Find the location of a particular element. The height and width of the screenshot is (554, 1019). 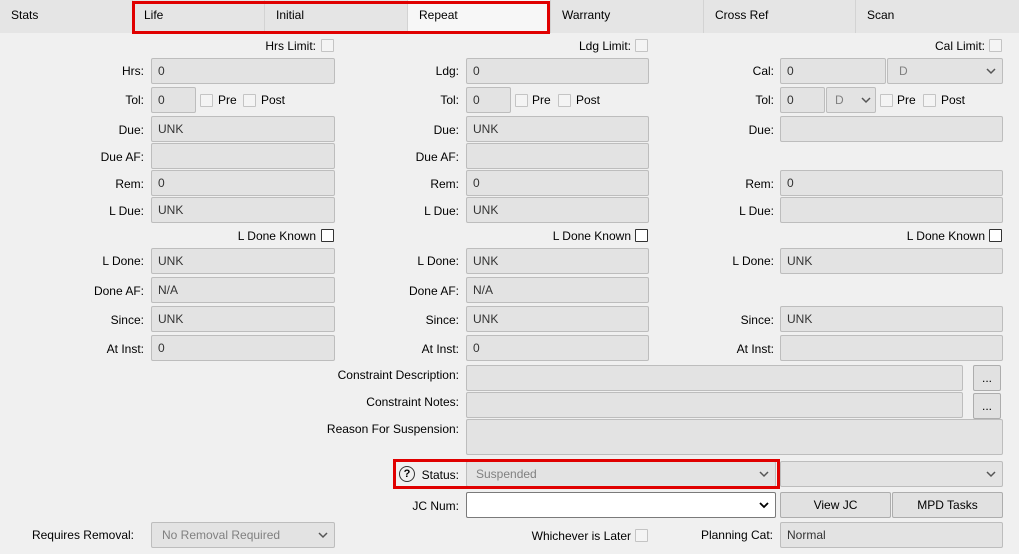

tab-label: Warranty is located at coordinates (586, 15).